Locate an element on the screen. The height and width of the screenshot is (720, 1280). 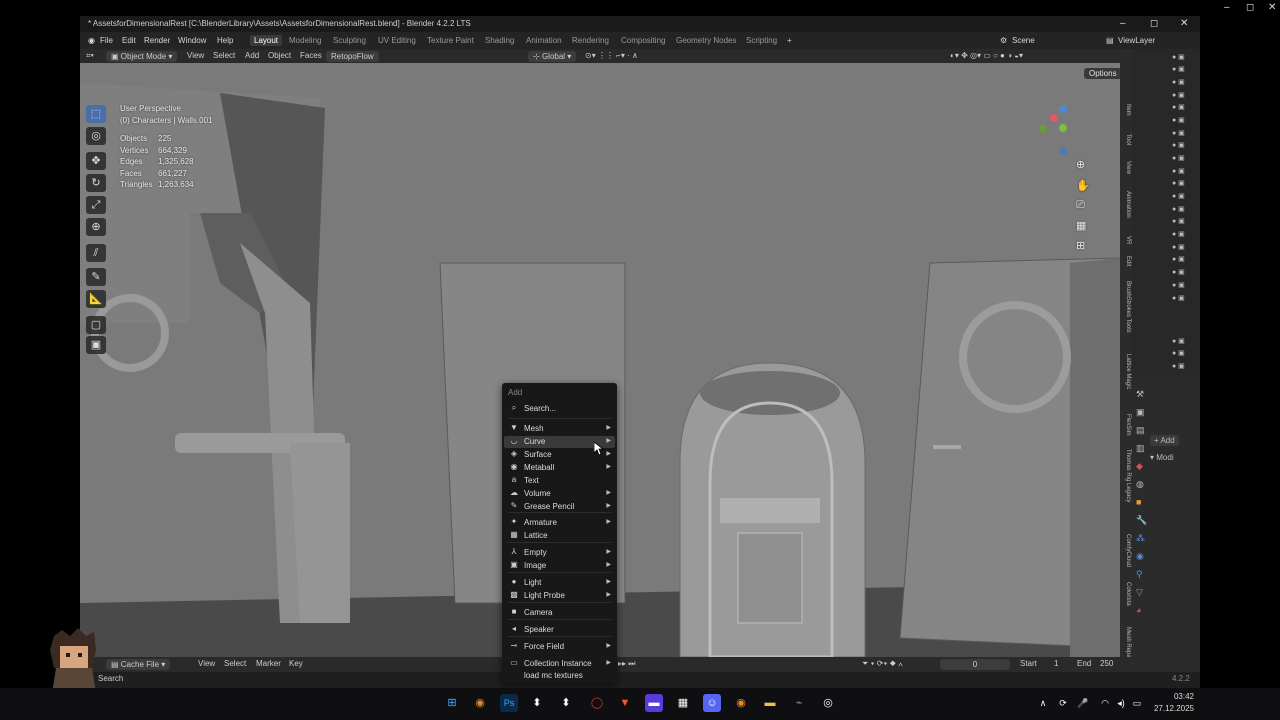
battery-icon: ▭ is located at coordinates (1137, 703).